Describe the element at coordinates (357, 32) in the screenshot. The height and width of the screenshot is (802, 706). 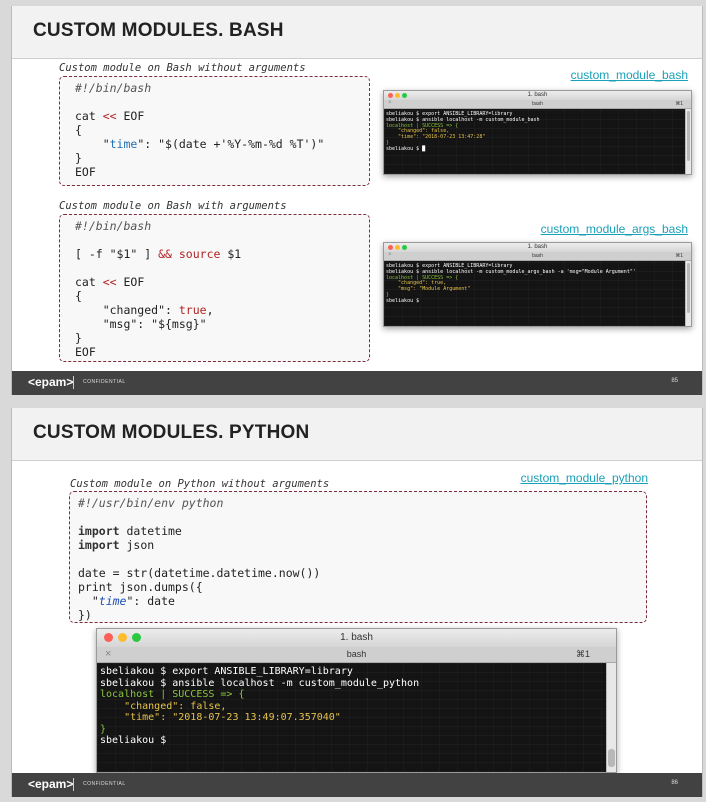
I see `slide-header: CUSTOM MODULES. BASH` at that location.